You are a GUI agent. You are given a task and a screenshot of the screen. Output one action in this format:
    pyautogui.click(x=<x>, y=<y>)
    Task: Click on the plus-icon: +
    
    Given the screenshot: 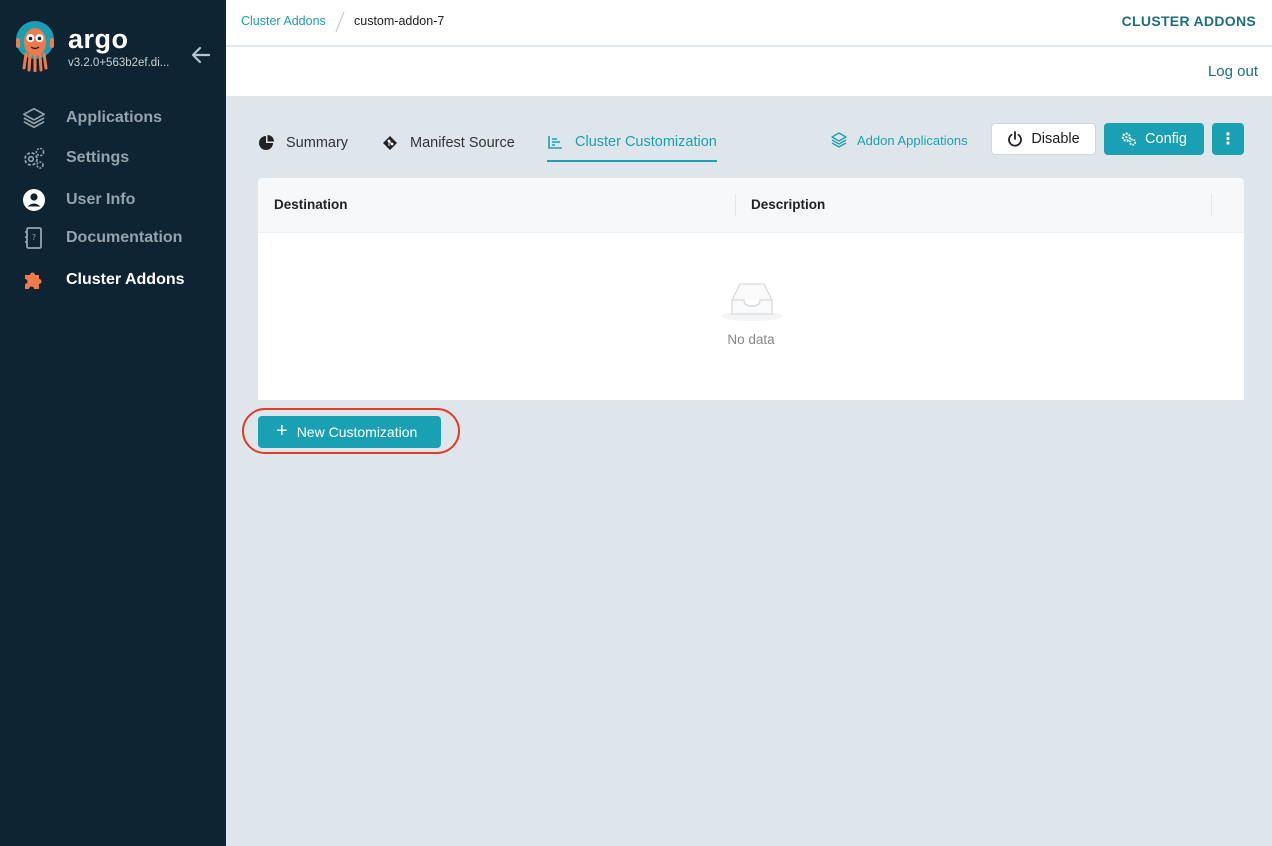 What is the action you would take?
    pyautogui.click(x=282, y=431)
    